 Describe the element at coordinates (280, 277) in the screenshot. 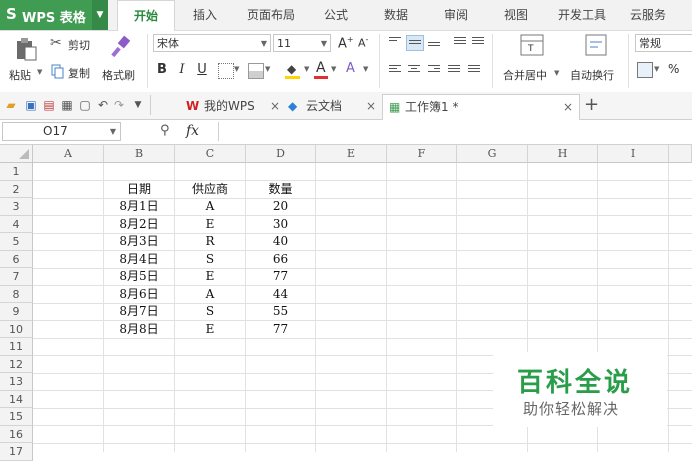

I see `table-cell-quantity: 77` at that location.